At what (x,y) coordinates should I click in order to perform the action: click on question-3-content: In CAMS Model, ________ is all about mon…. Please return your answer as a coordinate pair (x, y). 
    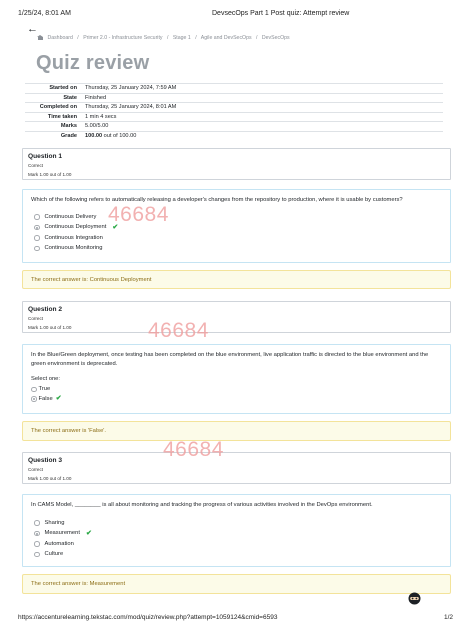
    Looking at the image, I should click on (236, 530).